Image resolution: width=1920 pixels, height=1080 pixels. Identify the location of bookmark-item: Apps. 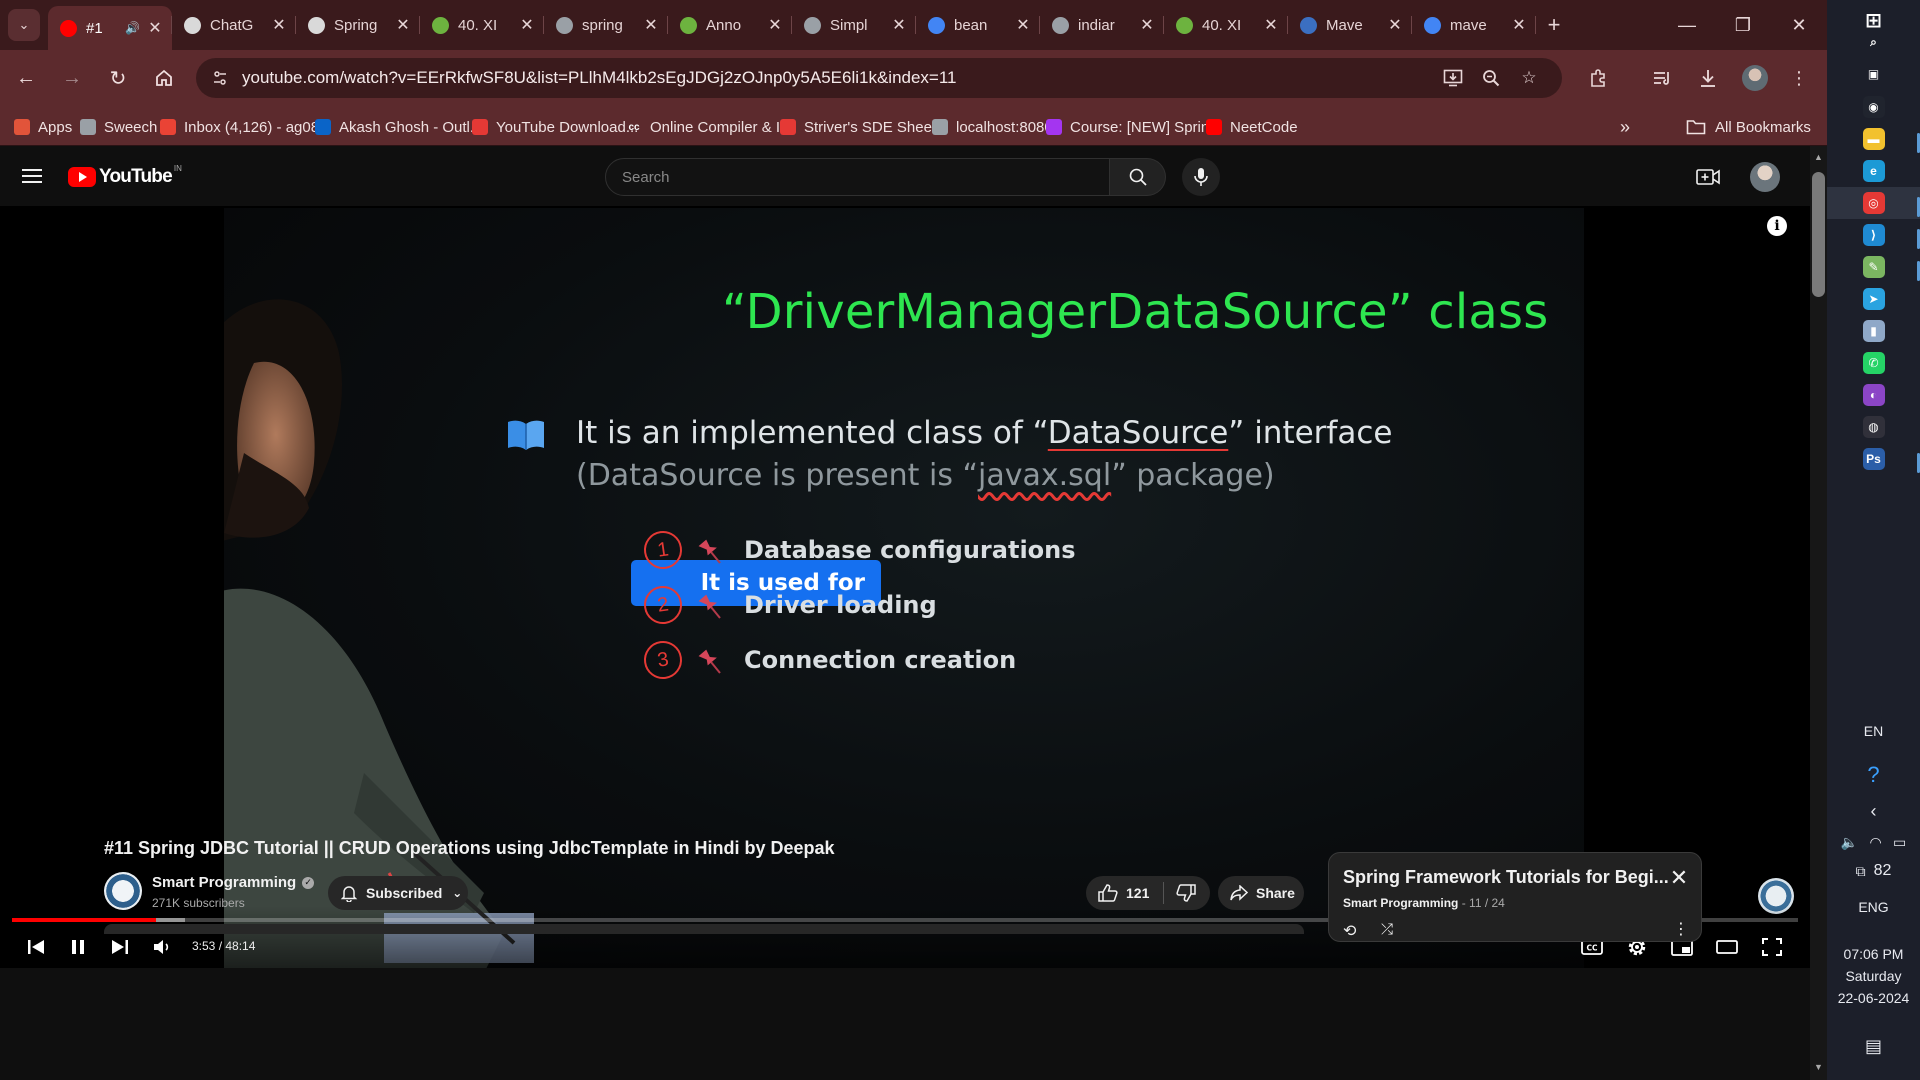
(43, 127).